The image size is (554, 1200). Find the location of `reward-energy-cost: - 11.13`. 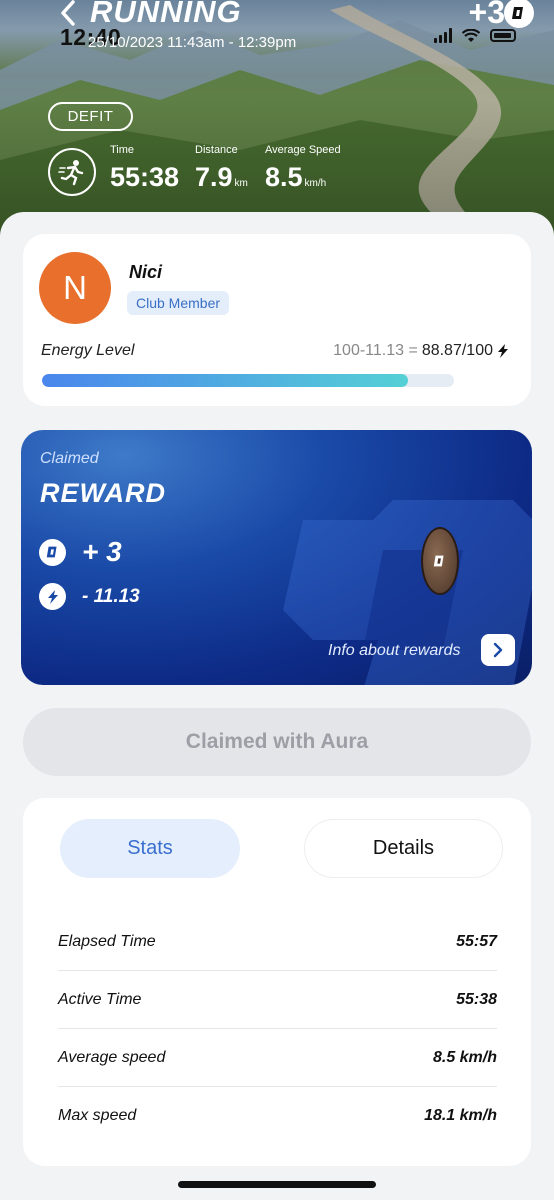

reward-energy-cost: - 11.13 is located at coordinates (111, 596).